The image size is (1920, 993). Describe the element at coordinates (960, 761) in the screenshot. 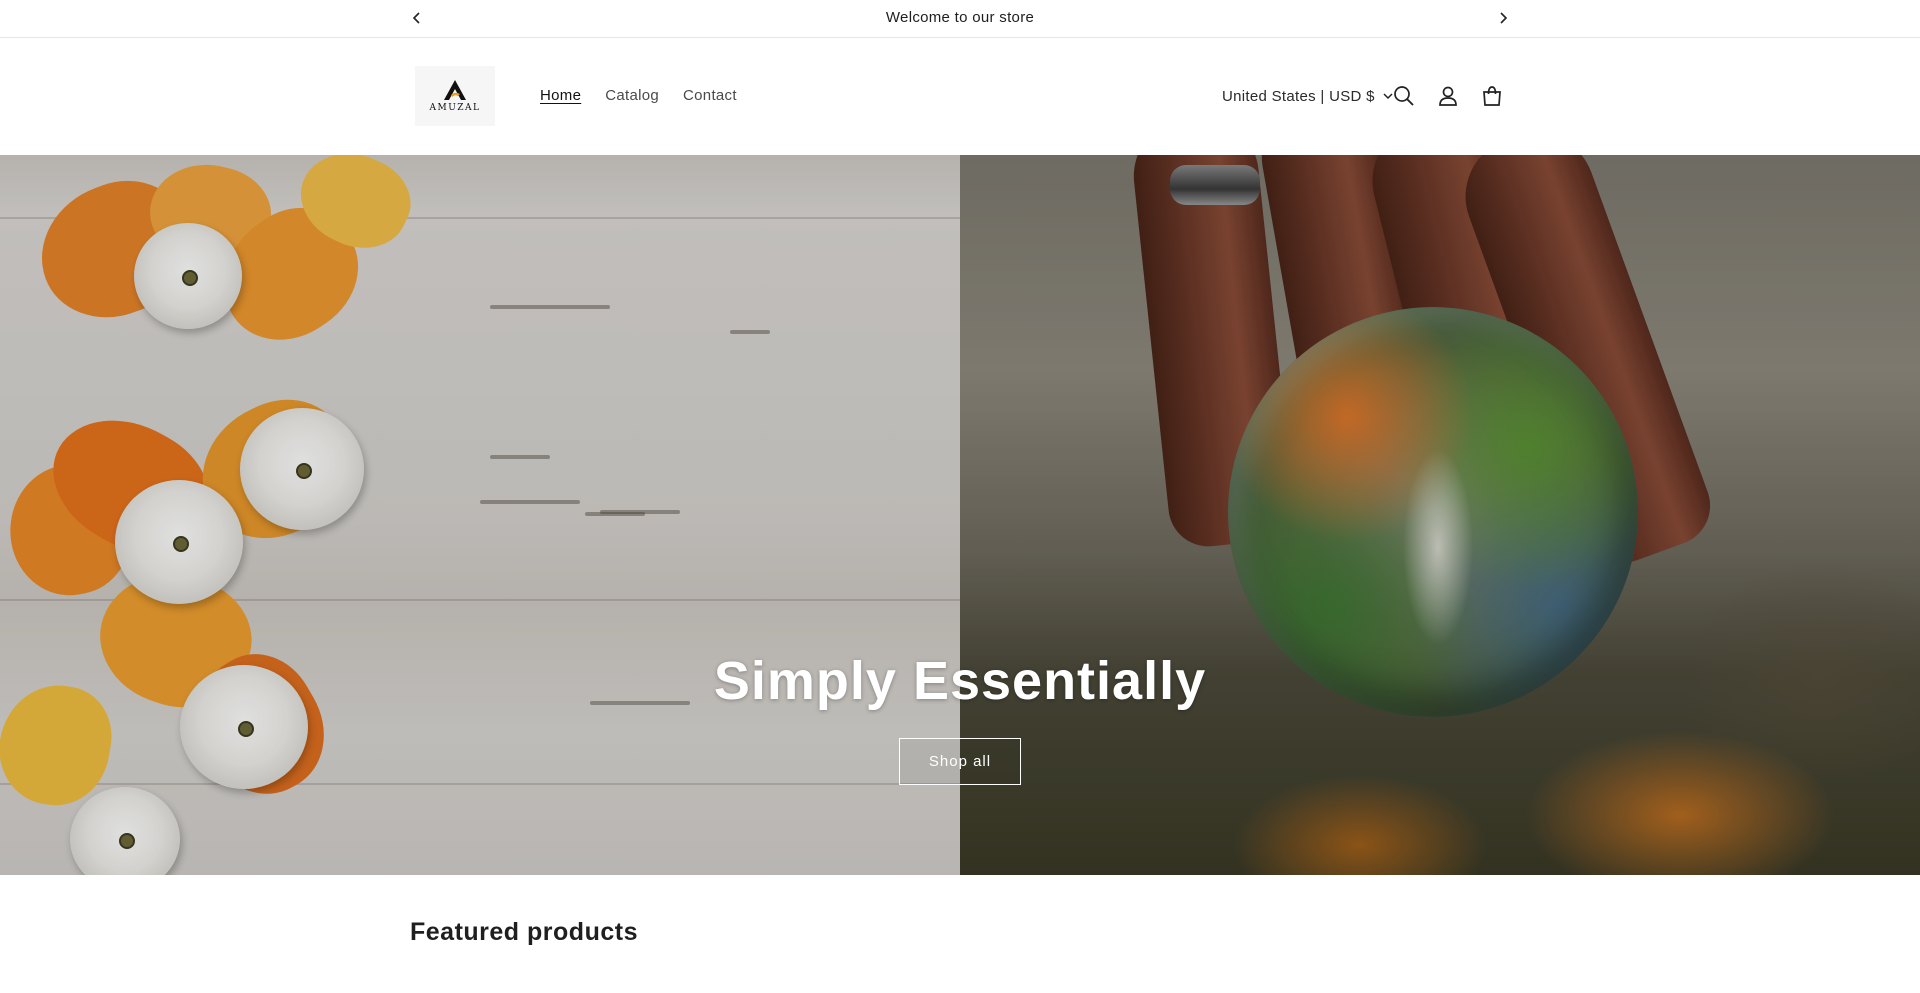

I see `shop-all-button: Shop all` at that location.